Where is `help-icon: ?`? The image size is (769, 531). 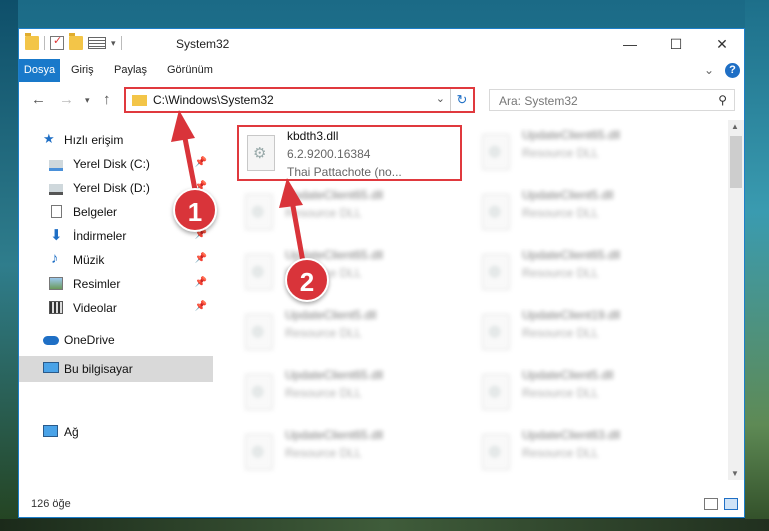
help-icon: ? is located at coordinates (732, 70).